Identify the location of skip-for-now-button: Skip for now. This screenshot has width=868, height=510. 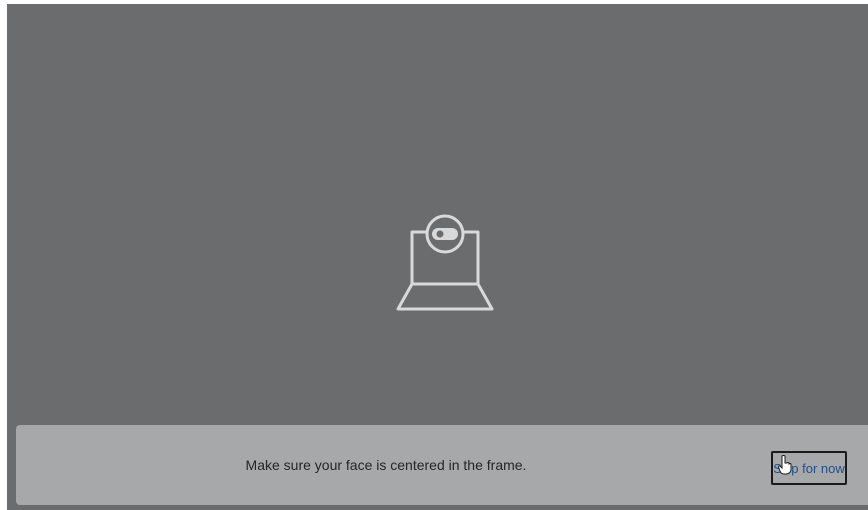
(809, 468).